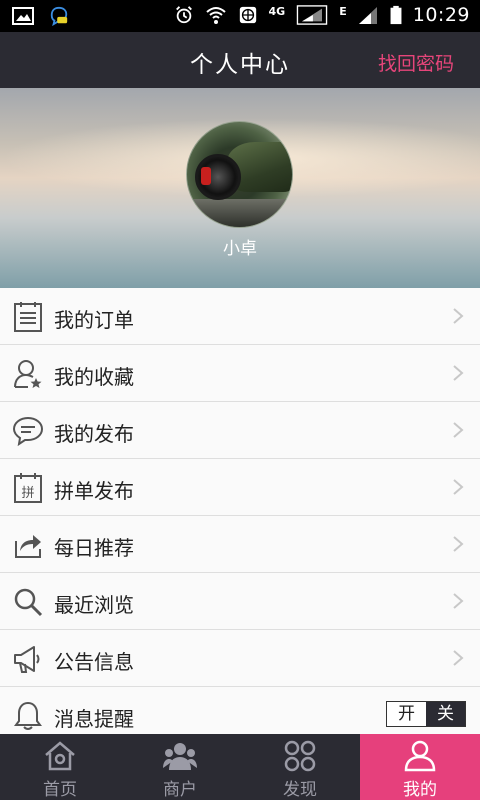 Image resolution: width=480 pixels, height=800 pixels. I want to click on search-icon, so click(28, 602).